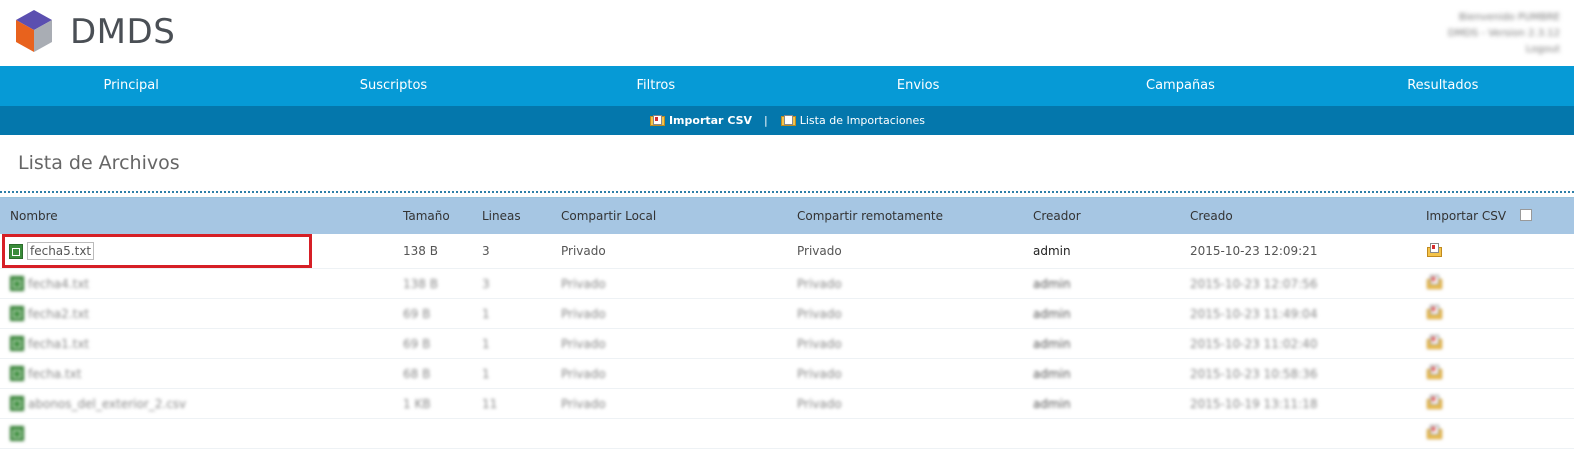 The image size is (1574, 449). I want to click on nav-resultados: Resultados, so click(1443, 86).